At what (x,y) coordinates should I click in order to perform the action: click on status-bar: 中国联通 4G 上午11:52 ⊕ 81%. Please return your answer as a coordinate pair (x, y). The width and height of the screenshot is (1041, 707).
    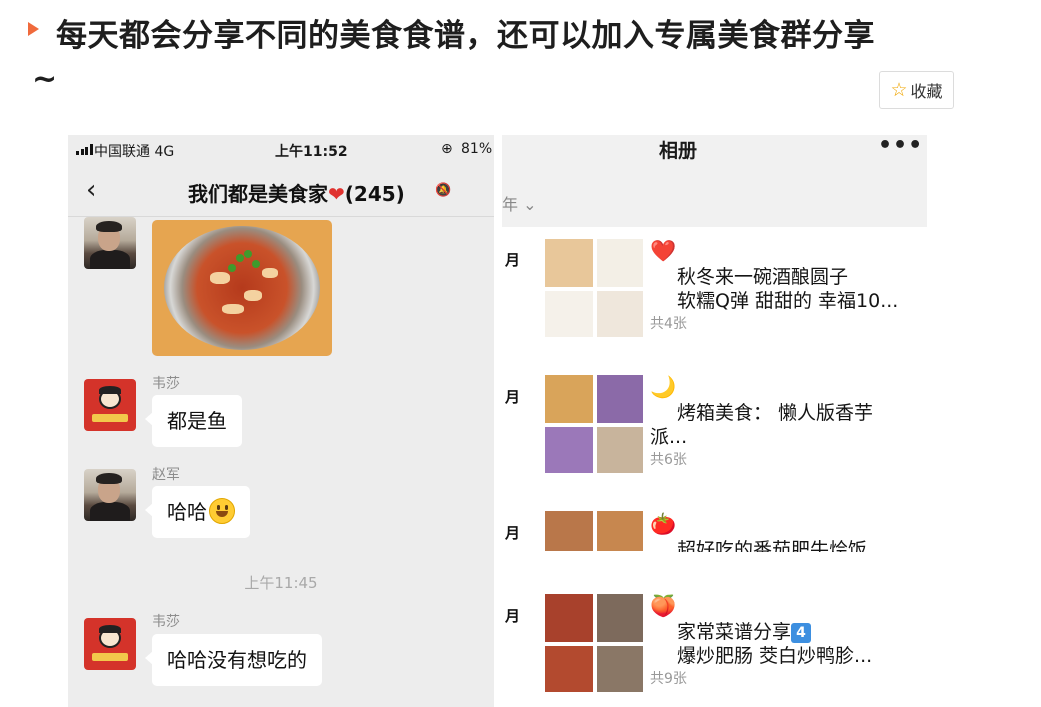
    Looking at the image, I should click on (281, 150).